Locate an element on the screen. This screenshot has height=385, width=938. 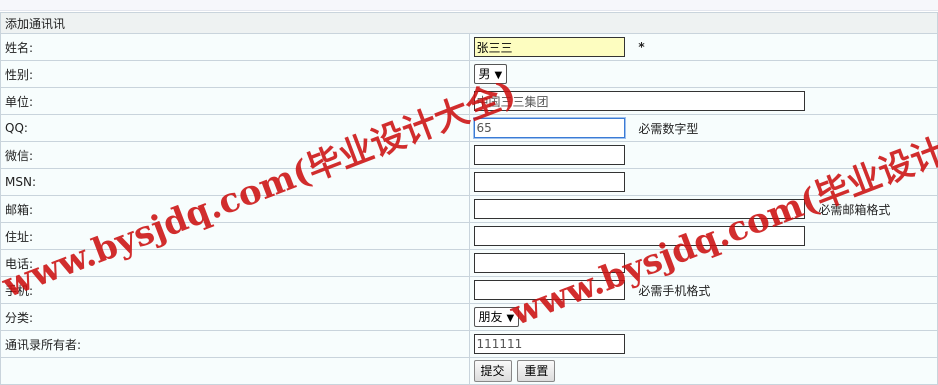
form-row-email: 邮箱: 必需邮箱格式 is located at coordinates (469, 209).